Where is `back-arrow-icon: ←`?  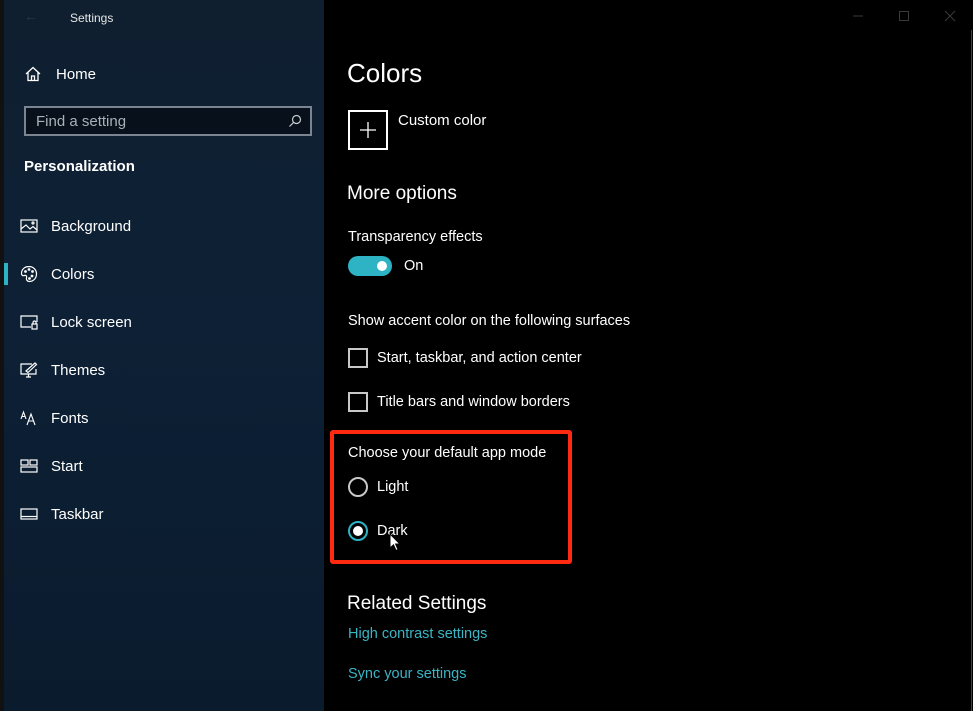 back-arrow-icon: ← is located at coordinates (32, 16).